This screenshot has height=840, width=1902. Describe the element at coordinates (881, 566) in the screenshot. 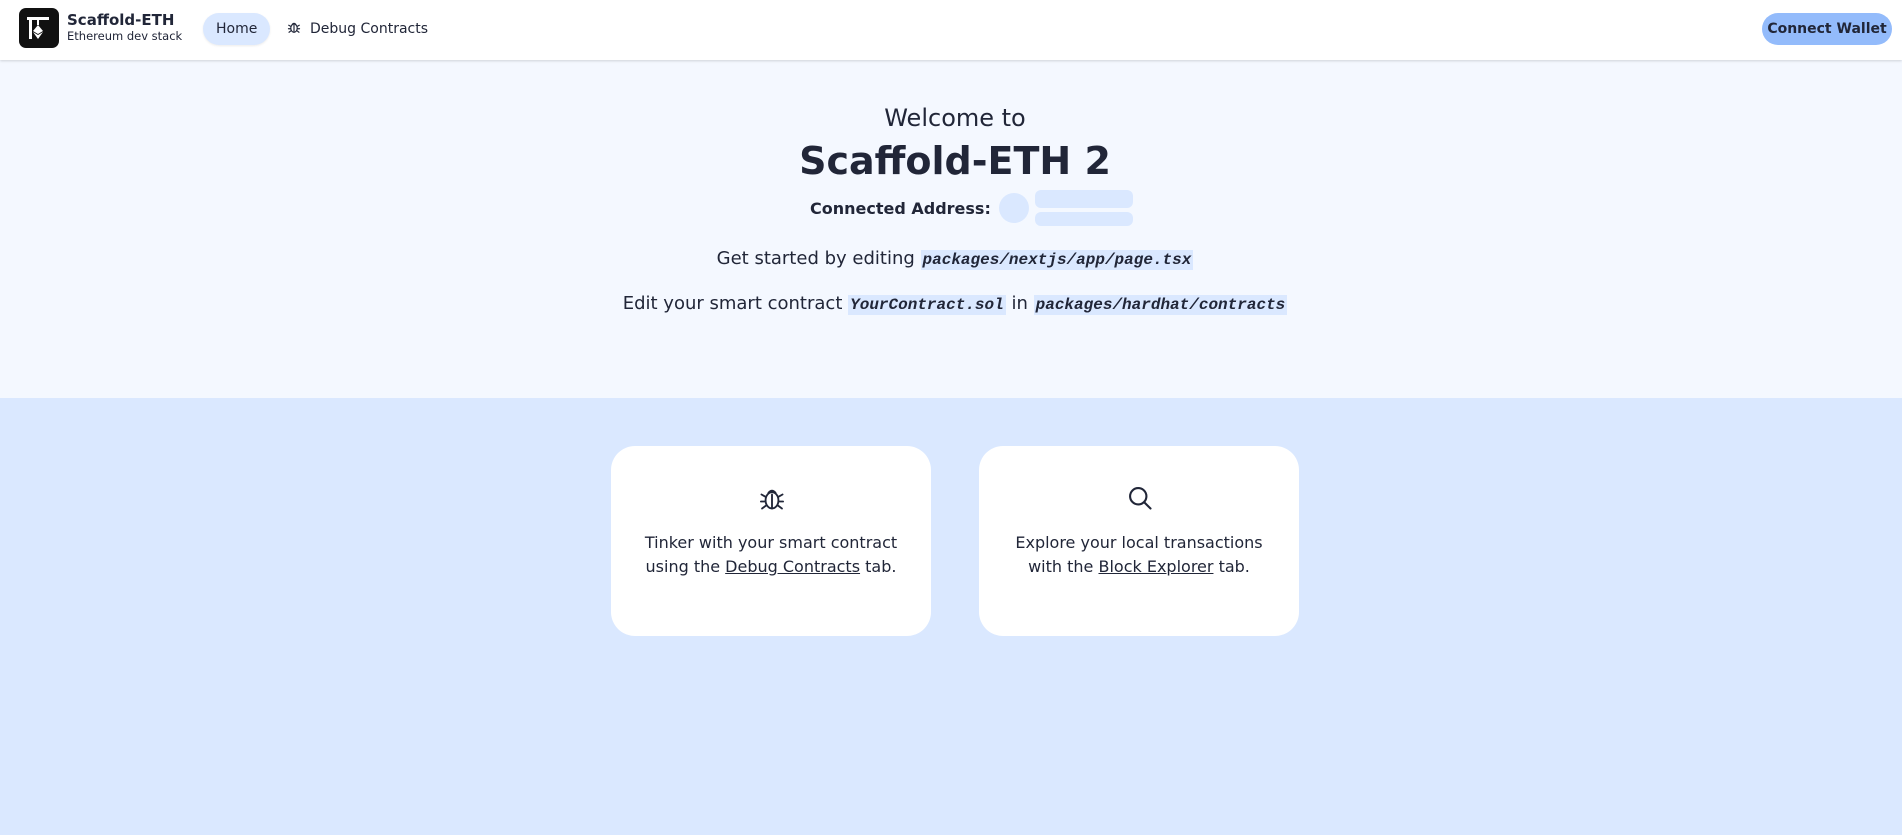

I see `debug-card-text-after: tab.` at that location.